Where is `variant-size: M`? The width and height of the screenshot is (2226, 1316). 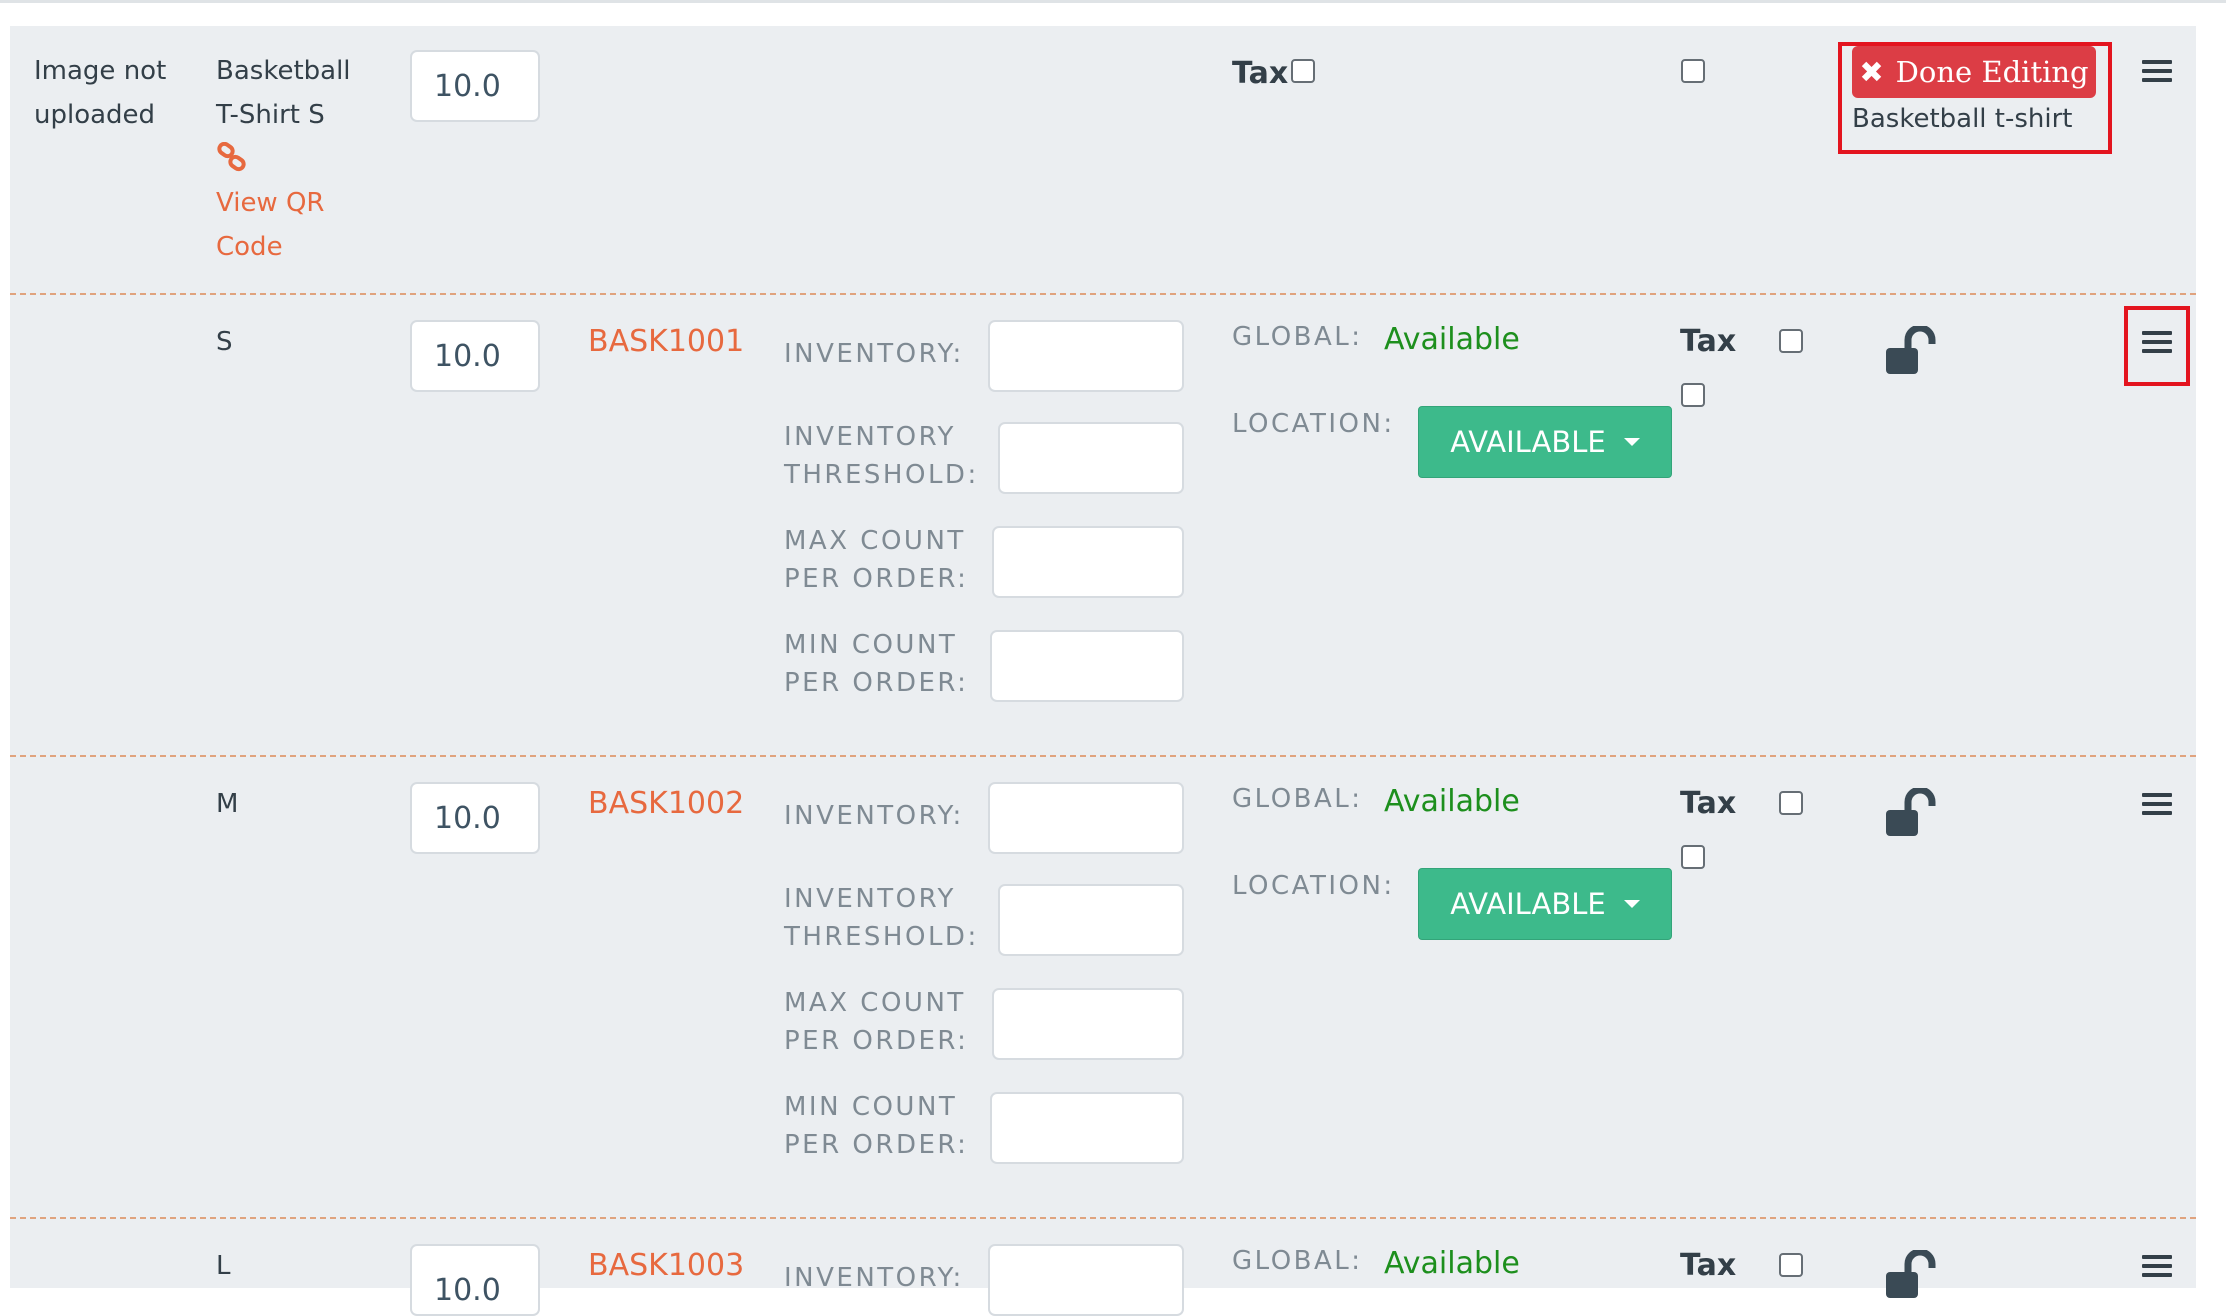
variant-size: M is located at coordinates (227, 804).